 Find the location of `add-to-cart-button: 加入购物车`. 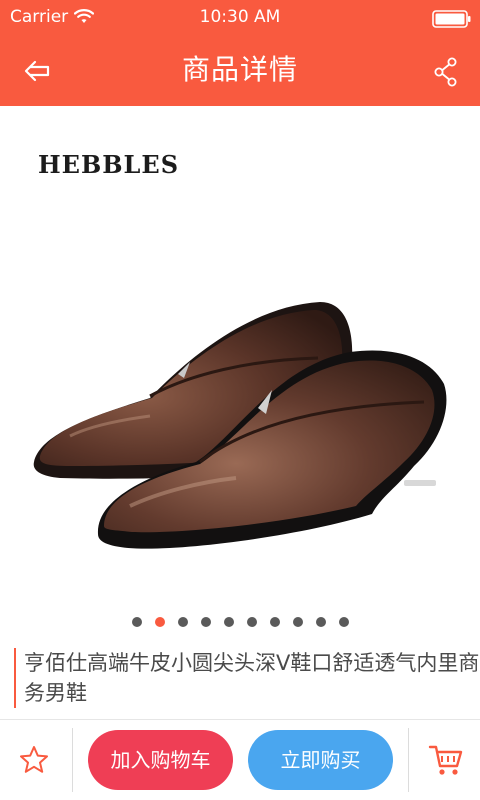

add-to-cart-button: 加入购物车 is located at coordinates (160, 760).